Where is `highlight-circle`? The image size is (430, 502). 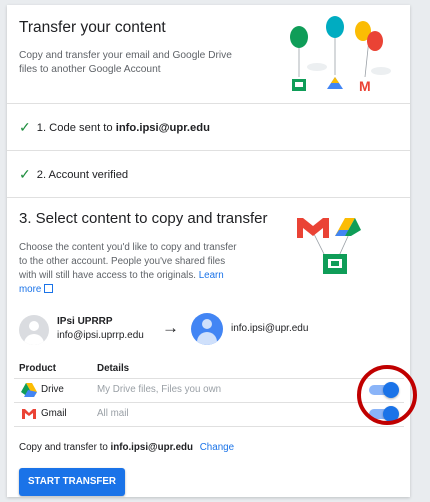
highlight-circle is located at coordinates (387, 395).